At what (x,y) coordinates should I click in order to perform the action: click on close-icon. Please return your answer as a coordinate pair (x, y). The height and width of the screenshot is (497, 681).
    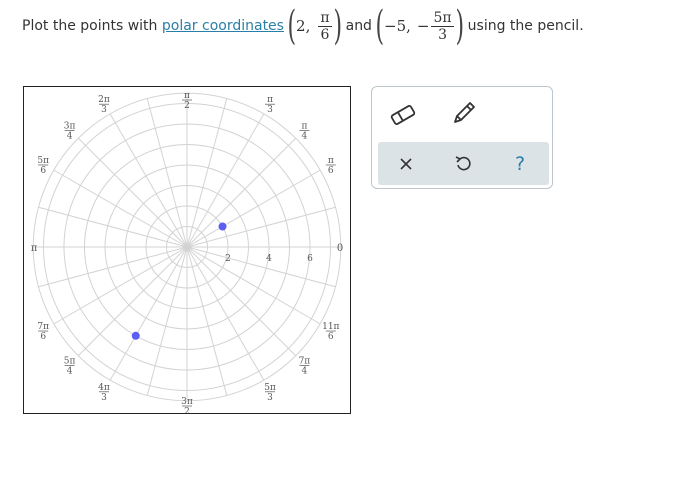
    Looking at the image, I should click on (406, 163).